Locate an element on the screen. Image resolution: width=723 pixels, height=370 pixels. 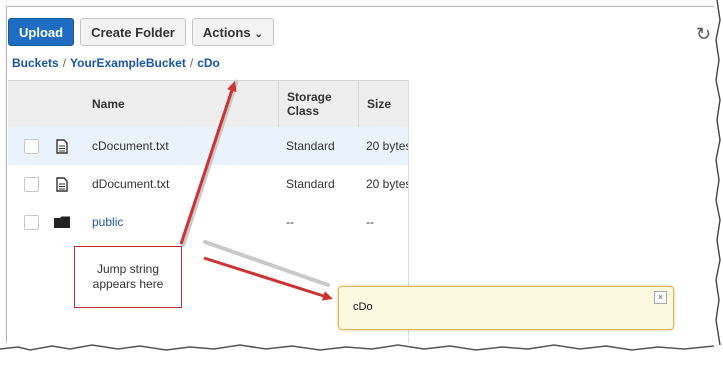
toolbar: Upload Create Folder Actions ⌄ is located at coordinates (141, 32).